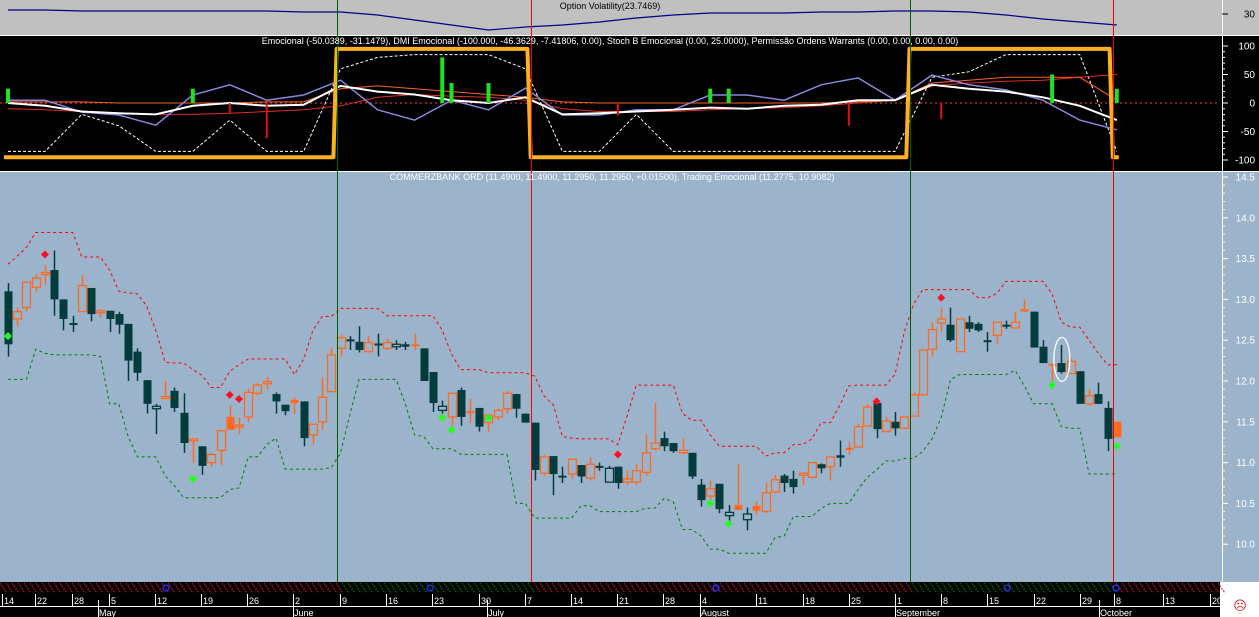 Image resolution: width=1259 pixels, height=617 pixels. Describe the element at coordinates (856, 601) in the screenshot. I see `day-tick-label: 25` at that location.